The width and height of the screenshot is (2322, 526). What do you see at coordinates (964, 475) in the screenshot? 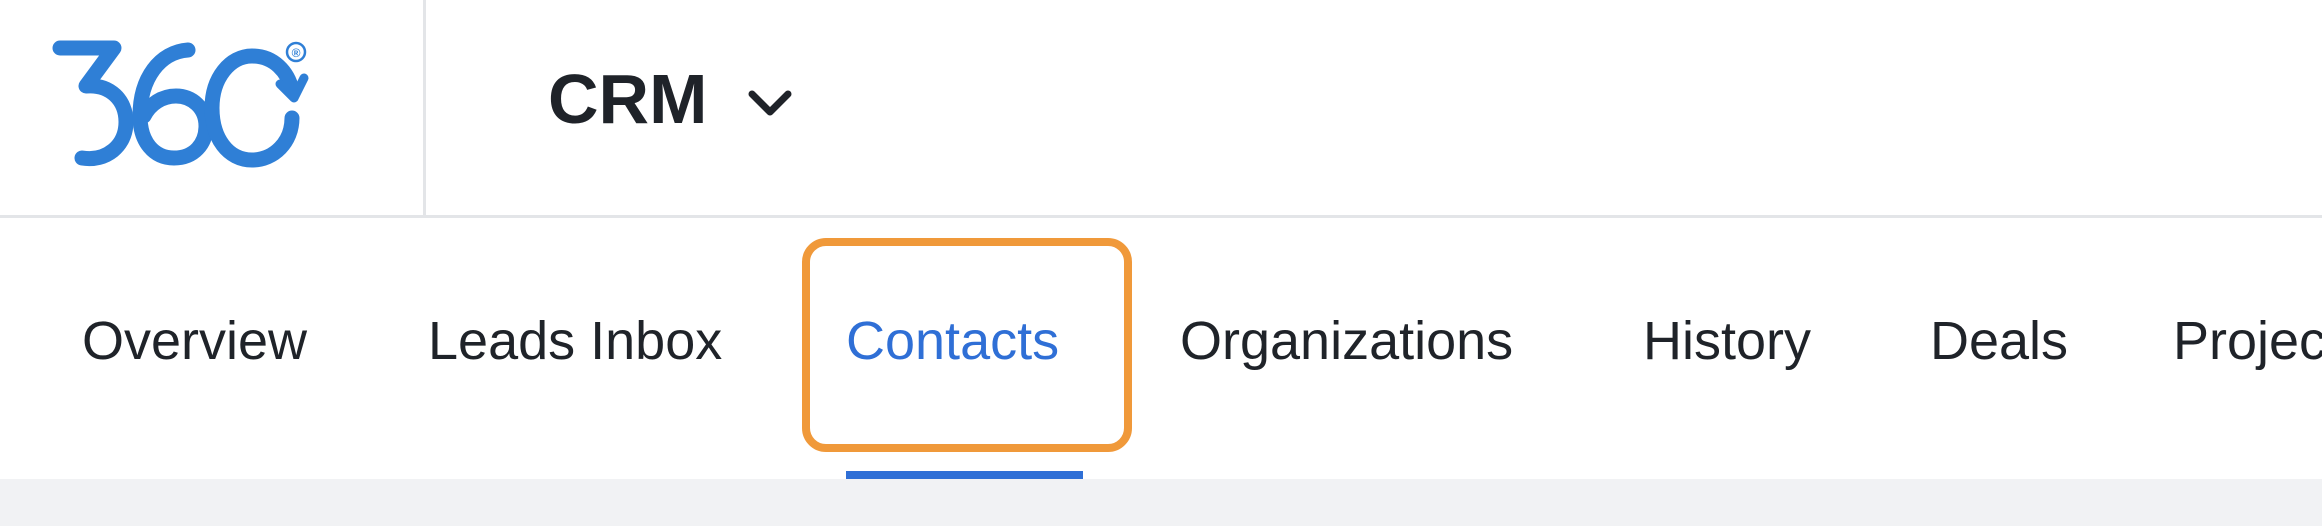
I see `active-tab-indicator` at bounding box center [964, 475].